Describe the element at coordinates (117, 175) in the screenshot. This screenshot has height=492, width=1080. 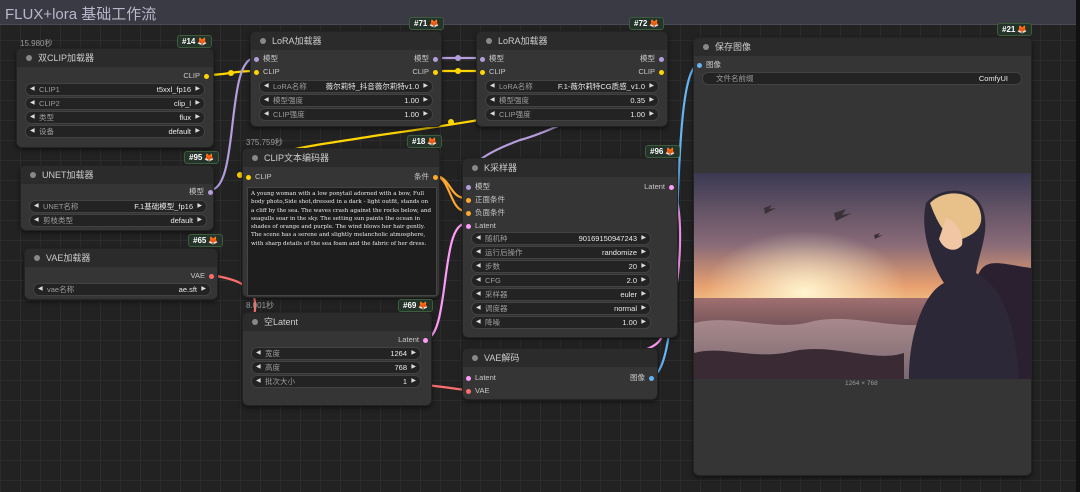
I see `node-title: UNET加载器` at that location.